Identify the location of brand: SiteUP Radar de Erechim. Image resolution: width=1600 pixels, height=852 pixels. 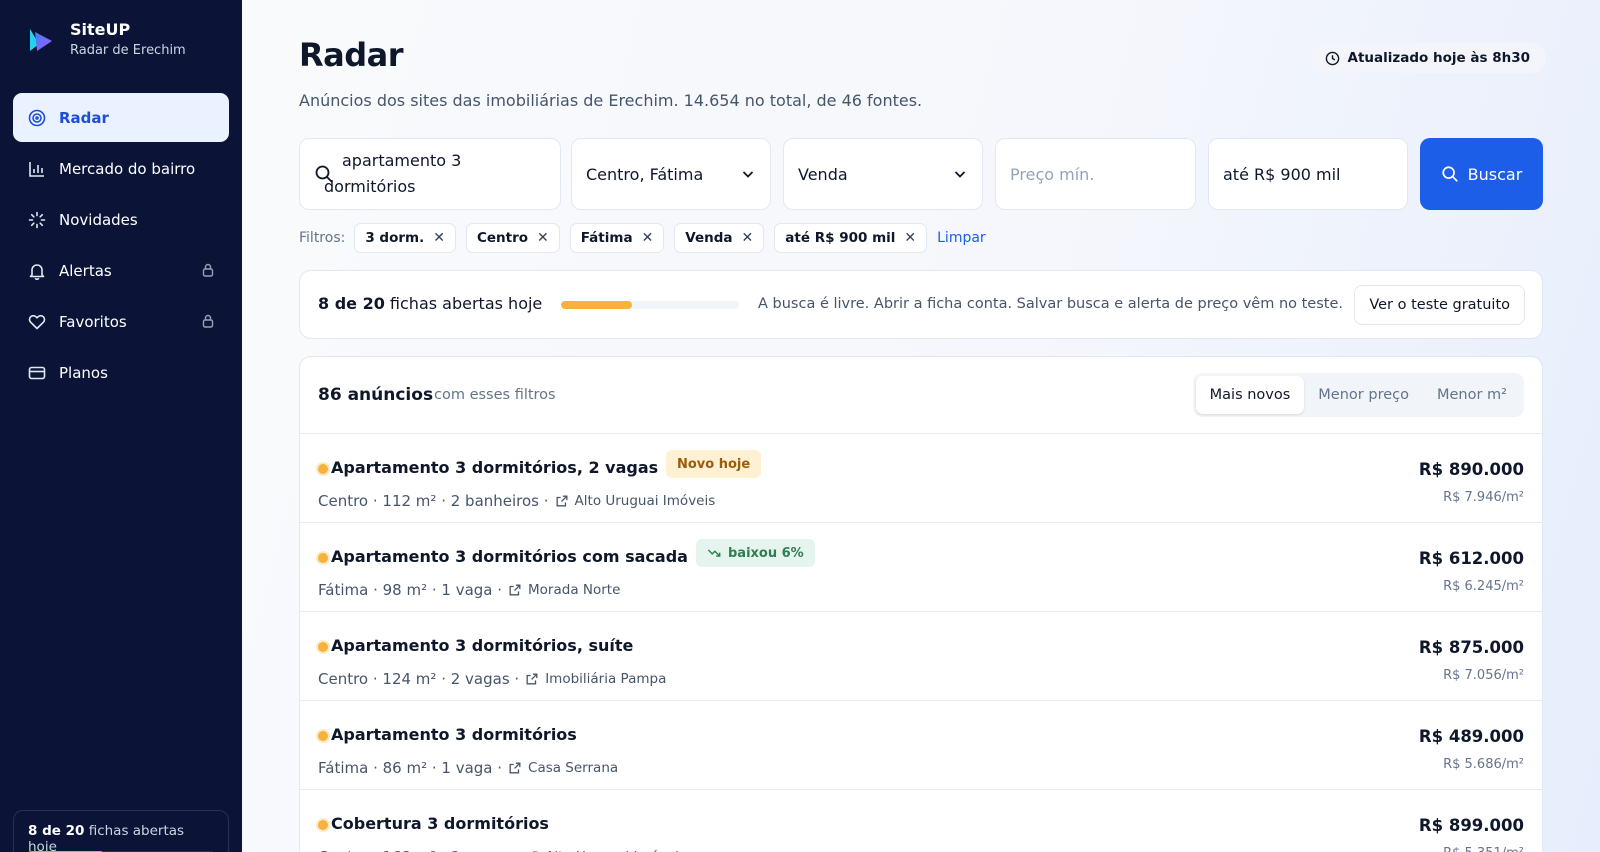
(106, 40).